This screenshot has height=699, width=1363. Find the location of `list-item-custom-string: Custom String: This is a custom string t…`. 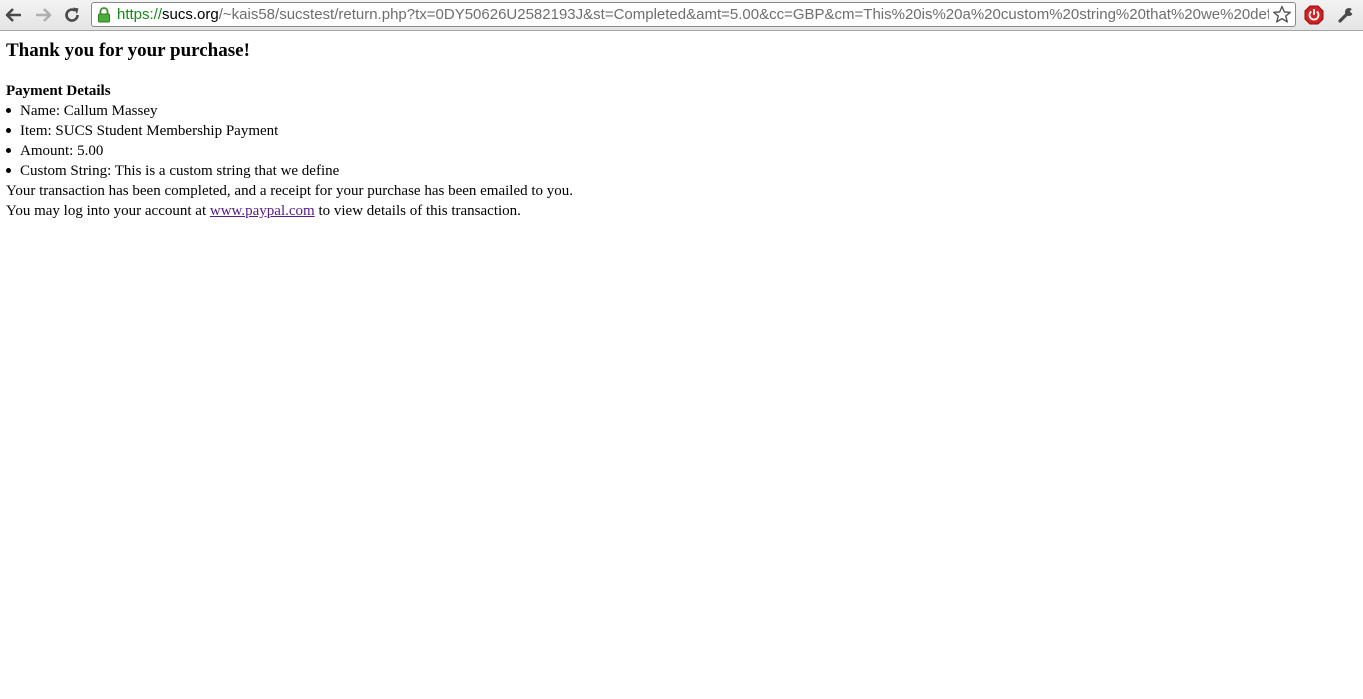

list-item-custom-string: Custom String: This is a custom string t… is located at coordinates (676, 171).